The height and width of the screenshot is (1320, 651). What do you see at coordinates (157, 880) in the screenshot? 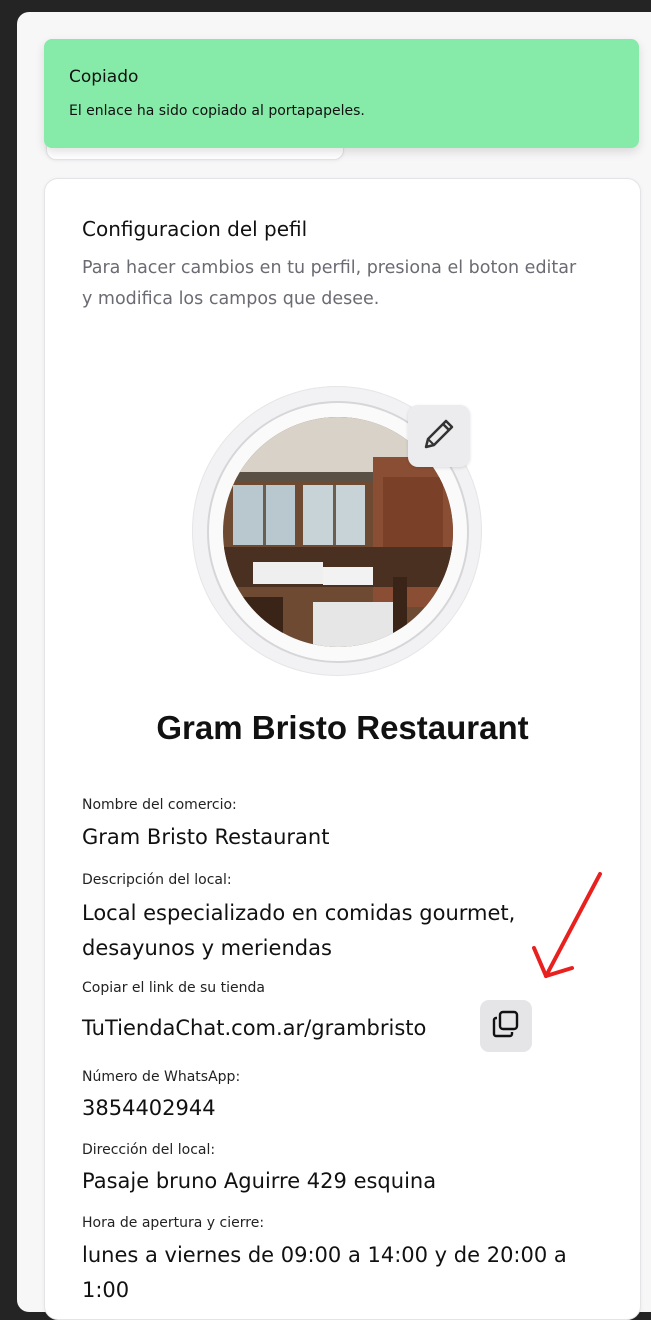
I see `description-label: Descripción del local:` at bounding box center [157, 880].